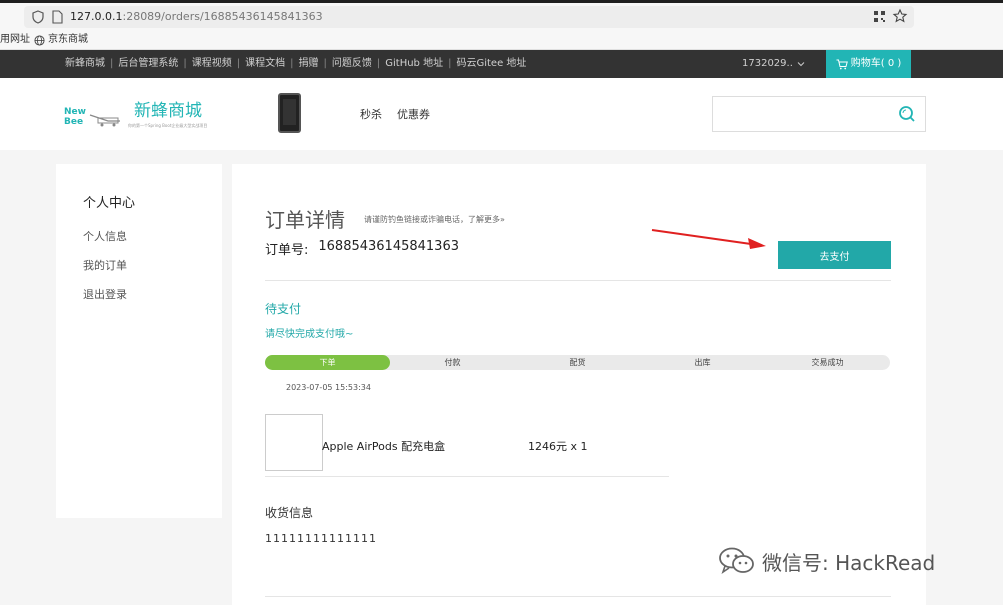 The width and height of the screenshot is (1003, 605). What do you see at coordinates (328, 387) in the screenshot?
I see `order-time: 2023-07-05 15:53:34` at bounding box center [328, 387].